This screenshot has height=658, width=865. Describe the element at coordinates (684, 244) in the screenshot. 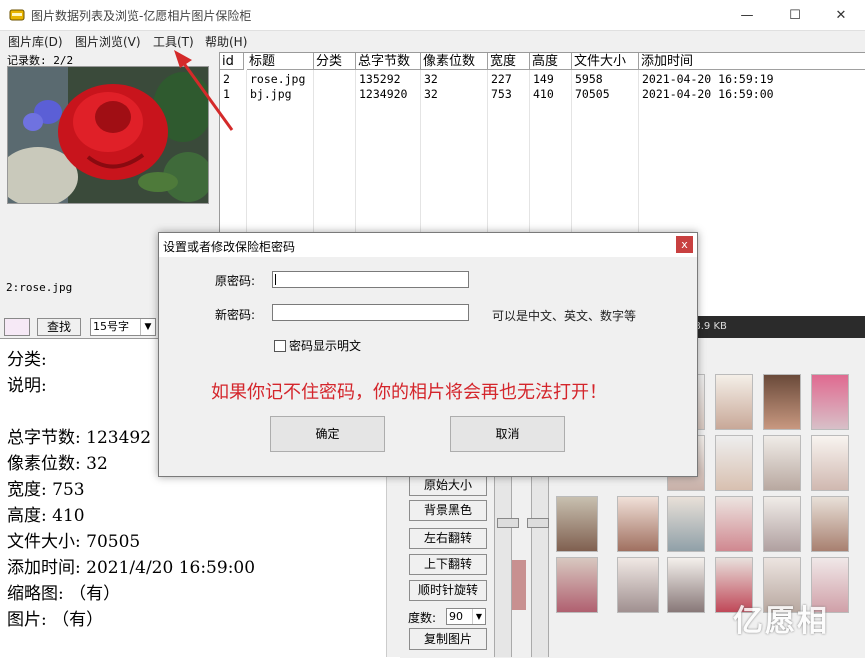

I see `dialog-close-button: x` at that location.